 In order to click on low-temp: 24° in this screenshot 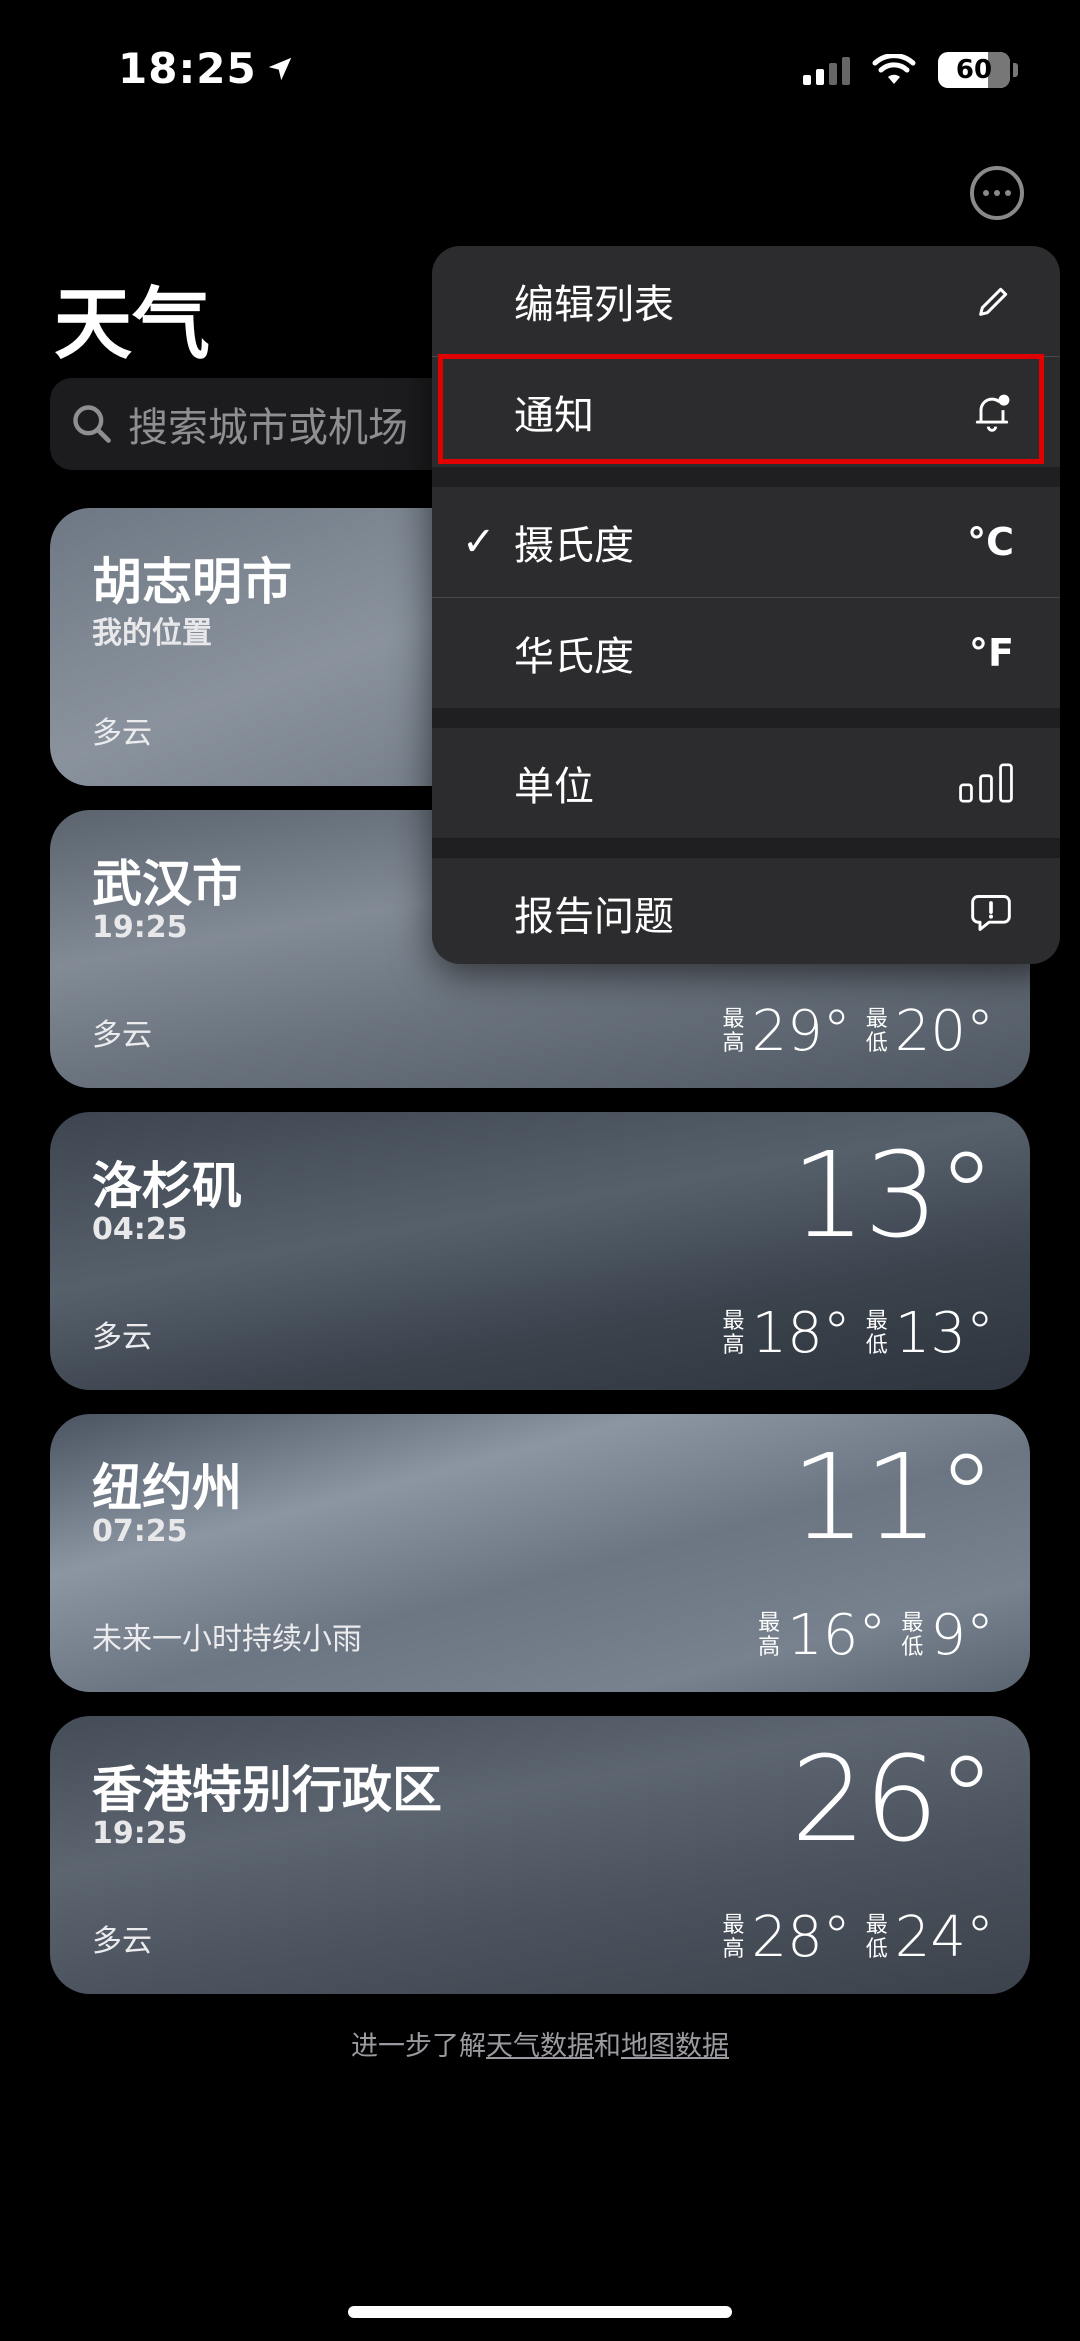, I will do `click(944, 1937)`.